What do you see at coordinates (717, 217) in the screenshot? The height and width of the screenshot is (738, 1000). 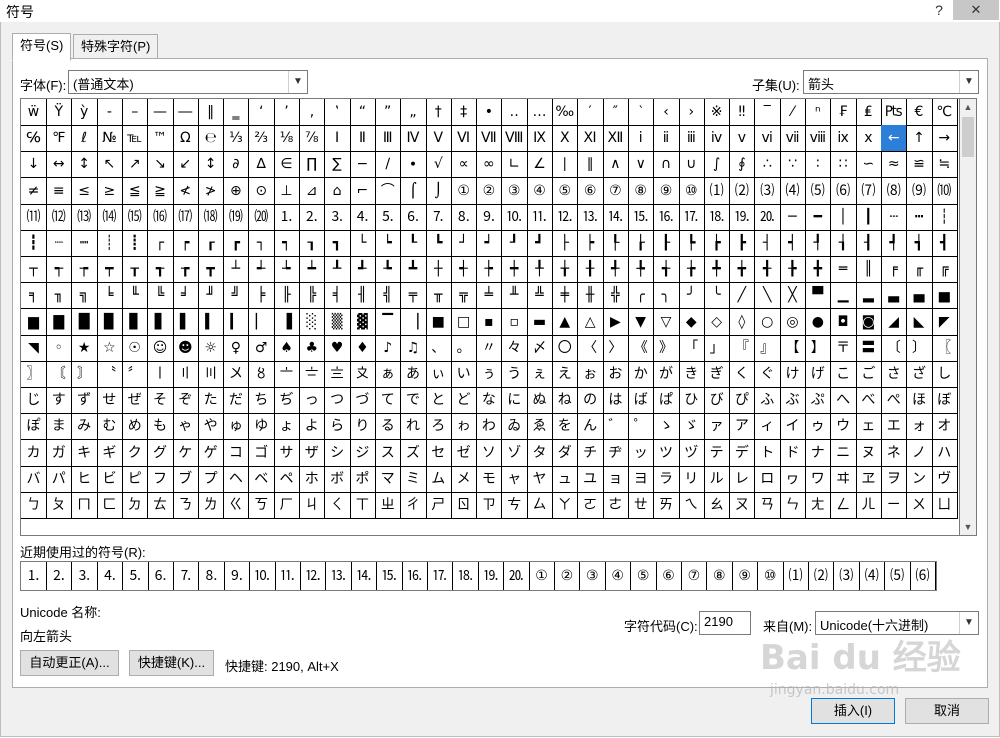 I see `symbol-cell: ⒙` at bounding box center [717, 217].